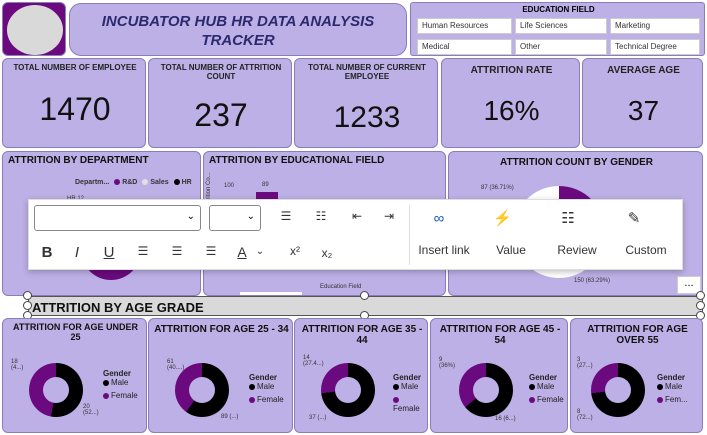  I want to click on male-data-label: 8 (72...), so click(585, 415).